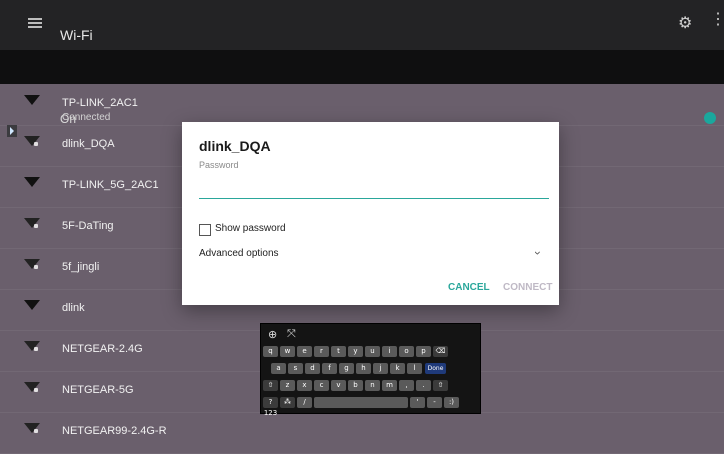 The image size is (724, 454). What do you see at coordinates (304, 351) in the screenshot?
I see `key: e` at bounding box center [304, 351].